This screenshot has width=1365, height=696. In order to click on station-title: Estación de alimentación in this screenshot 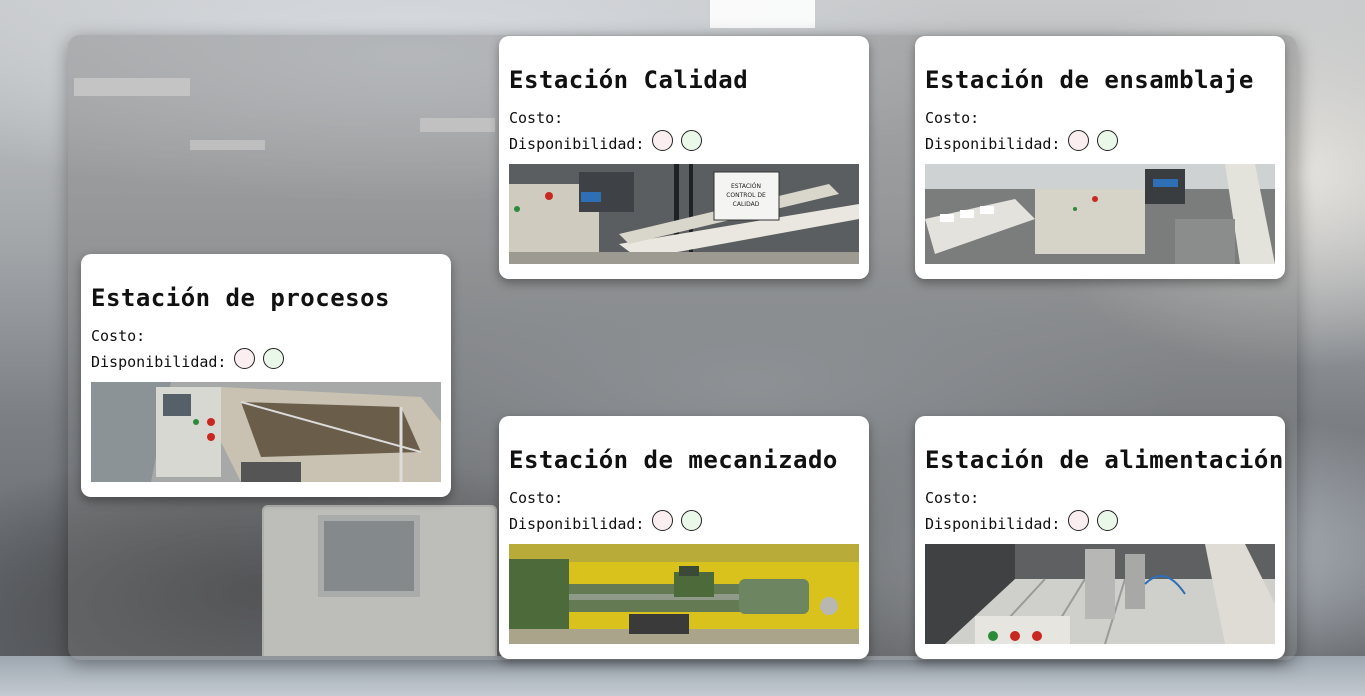, I will do `click(1104, 460)`.